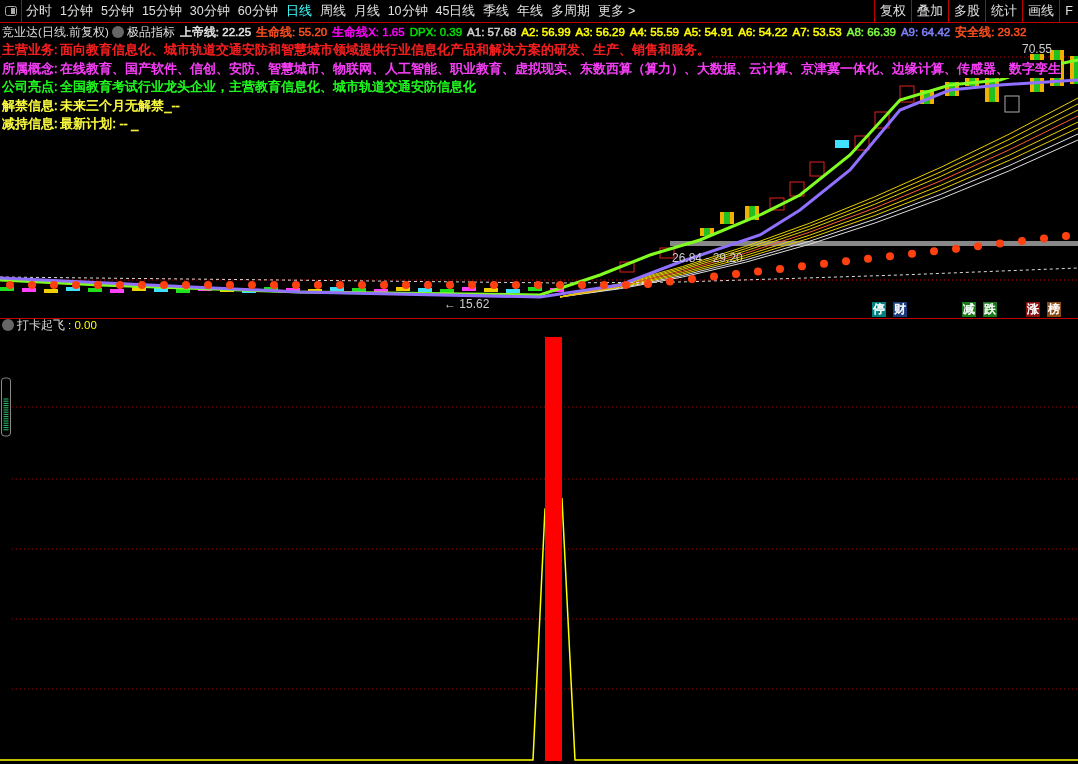 Image resolution: width=1078 pixels, height=764 pixels. Describe the element at coordinates (990, 309) in the screenshot. I see `signal-tag: 跌` at that location.